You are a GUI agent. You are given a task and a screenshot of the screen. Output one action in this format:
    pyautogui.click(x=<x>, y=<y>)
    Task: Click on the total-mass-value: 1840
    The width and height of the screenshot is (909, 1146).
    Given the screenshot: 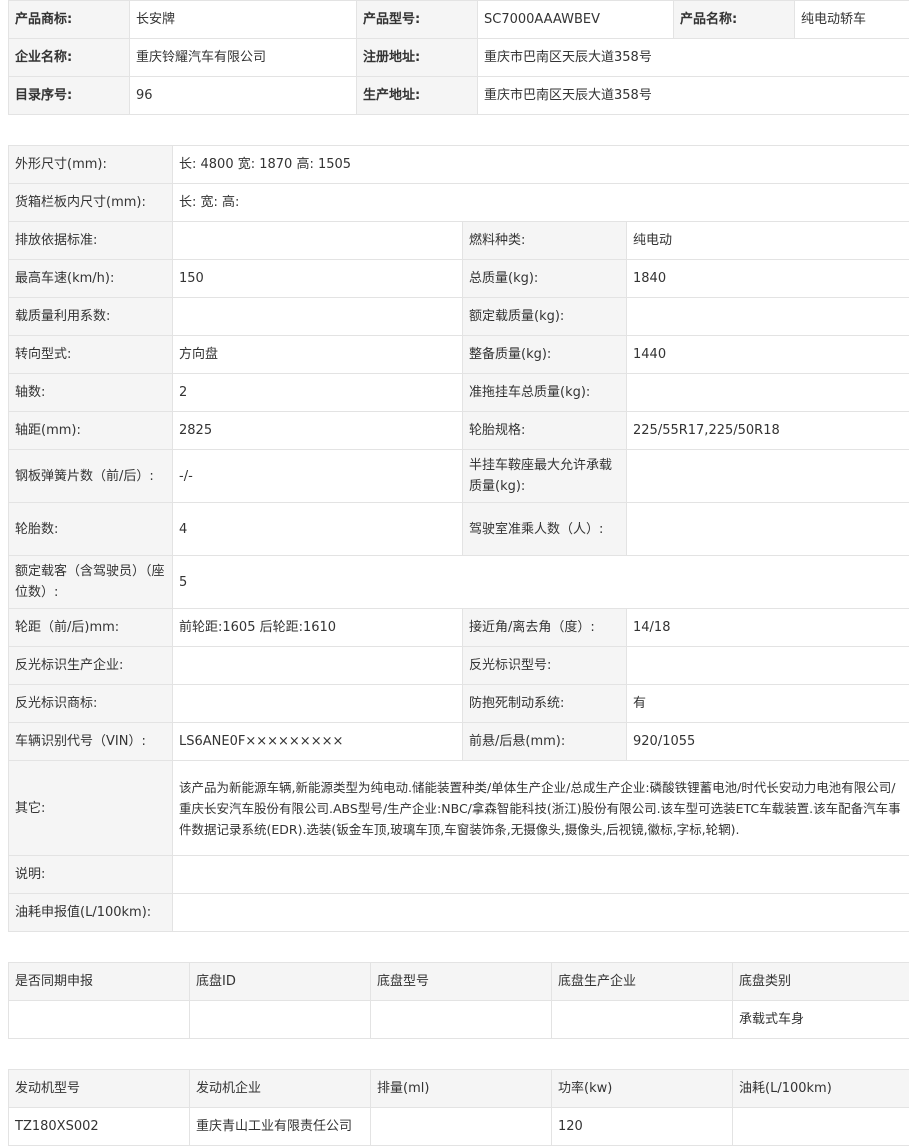 What is the action you would take?
    pyautogui.click(x=767, y=278)
    